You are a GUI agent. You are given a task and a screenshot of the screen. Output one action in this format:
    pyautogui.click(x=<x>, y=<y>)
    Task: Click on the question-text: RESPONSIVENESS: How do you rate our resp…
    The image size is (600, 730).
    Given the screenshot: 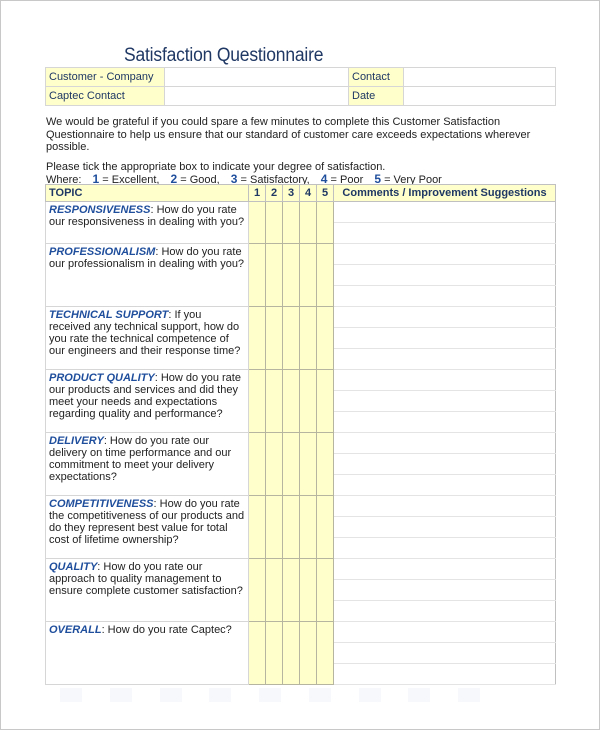 What is the action you would take?
    pyautogui.click(x=147, y=222)
    